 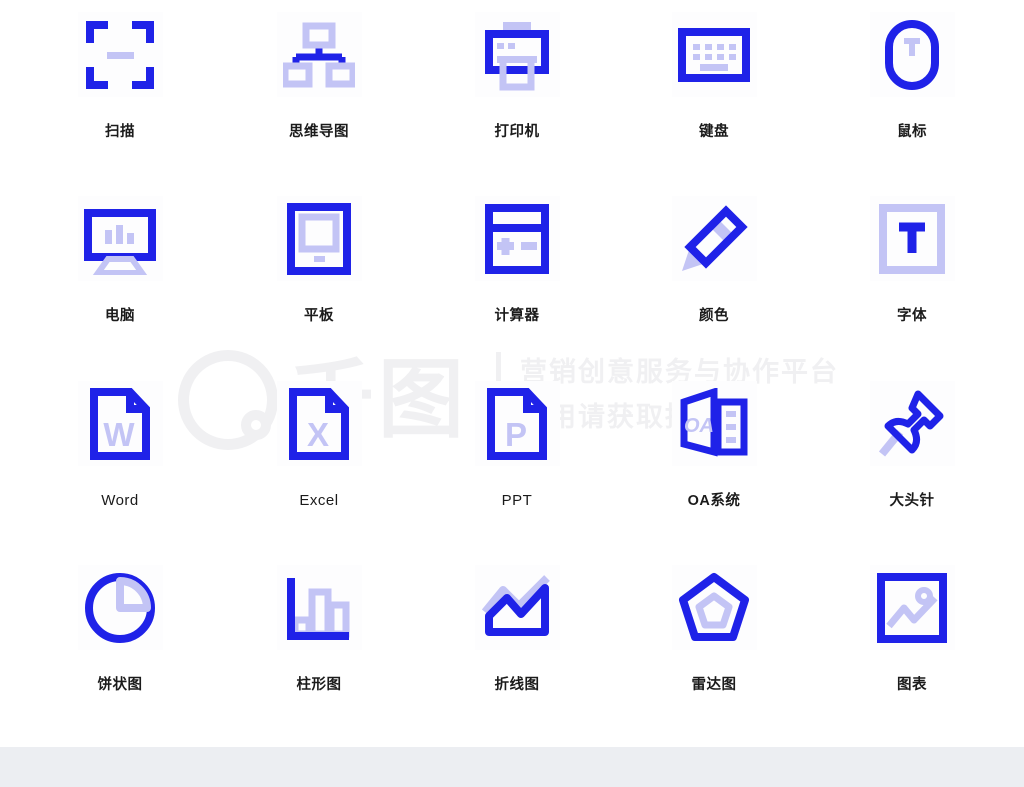 What do you see at coordinates (714, 238) in the screenshot?
I see `pencil-color-icon` at bounding box center [714, 238].